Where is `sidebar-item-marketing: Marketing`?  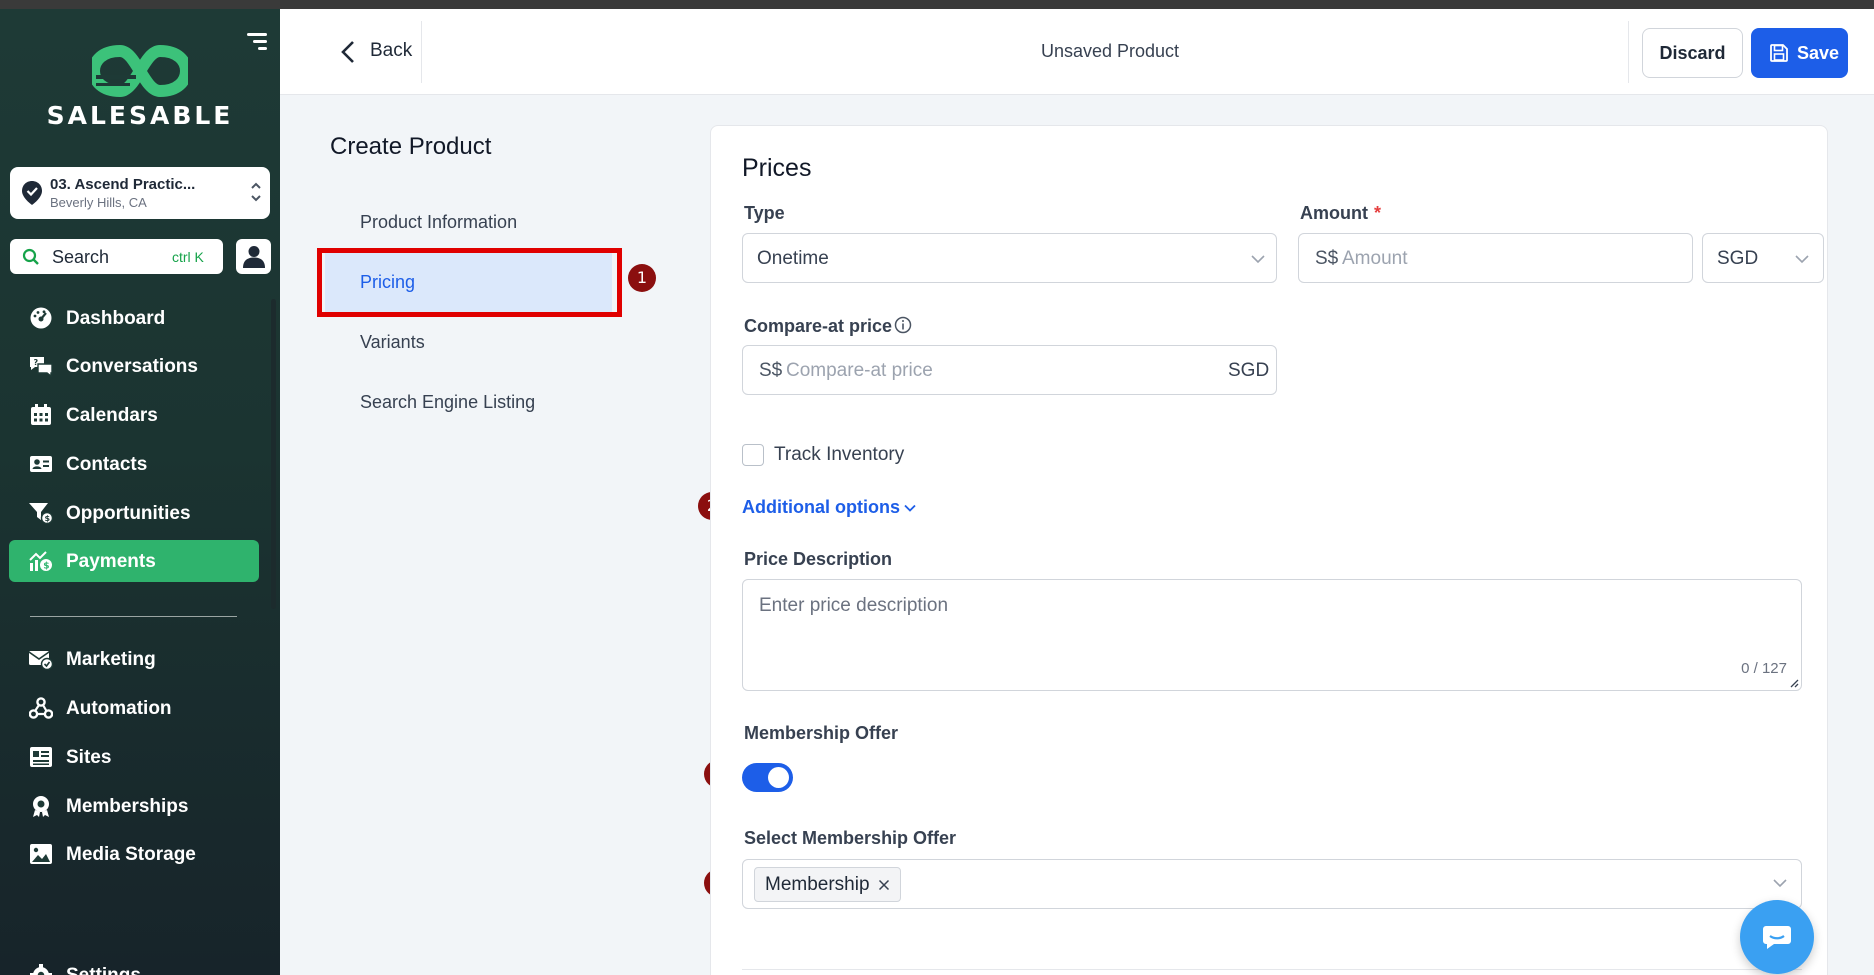
sidebar-item-marketing: Marketing is located at coordinates (134, 659).